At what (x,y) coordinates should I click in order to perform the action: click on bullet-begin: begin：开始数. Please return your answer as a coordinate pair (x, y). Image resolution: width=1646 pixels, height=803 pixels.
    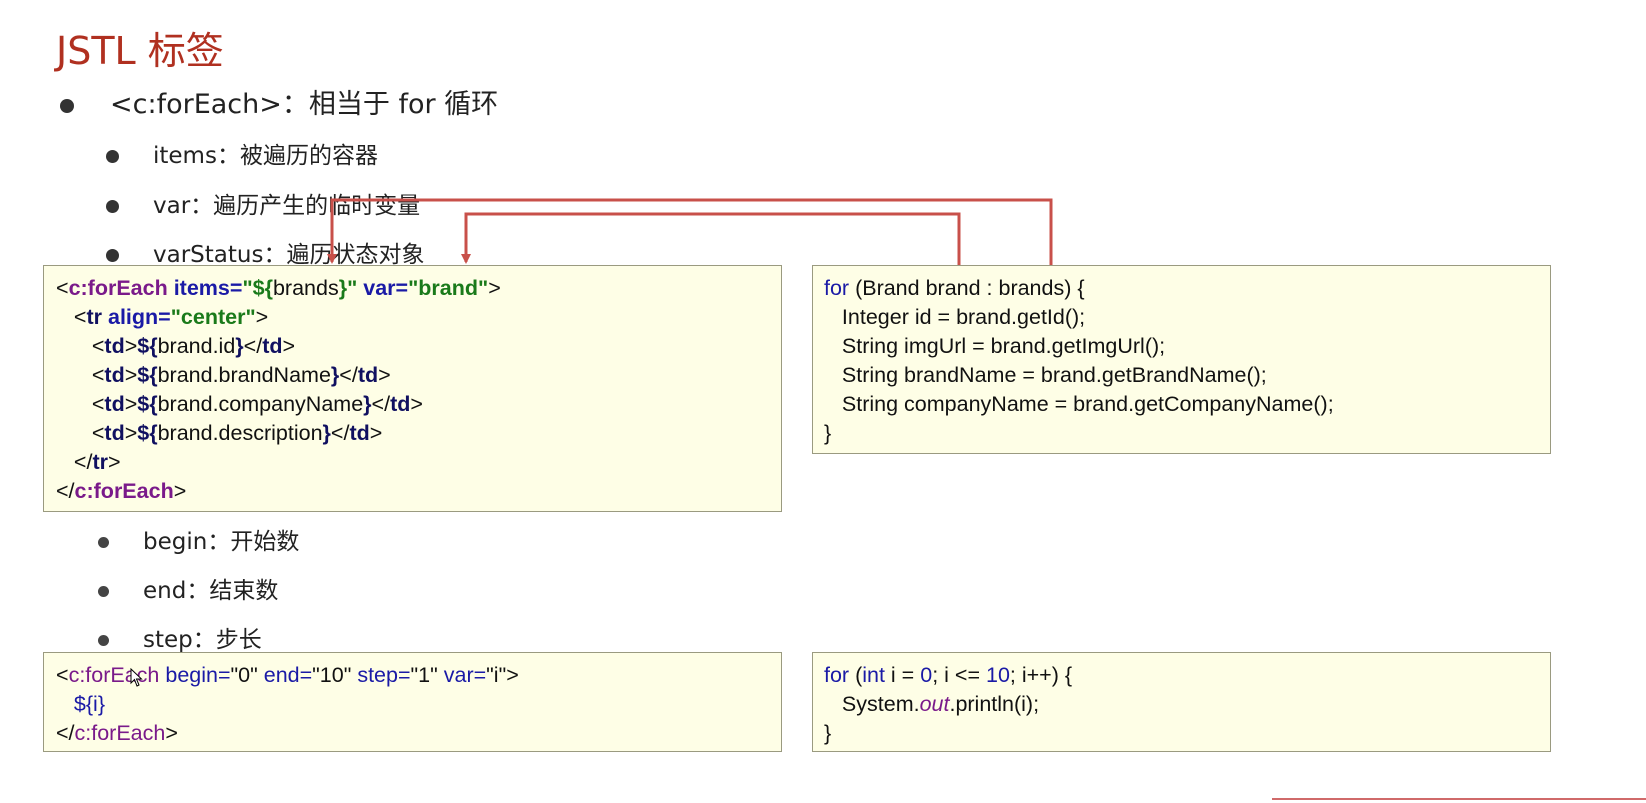
    Looking at the image, I should click on (198, 539).